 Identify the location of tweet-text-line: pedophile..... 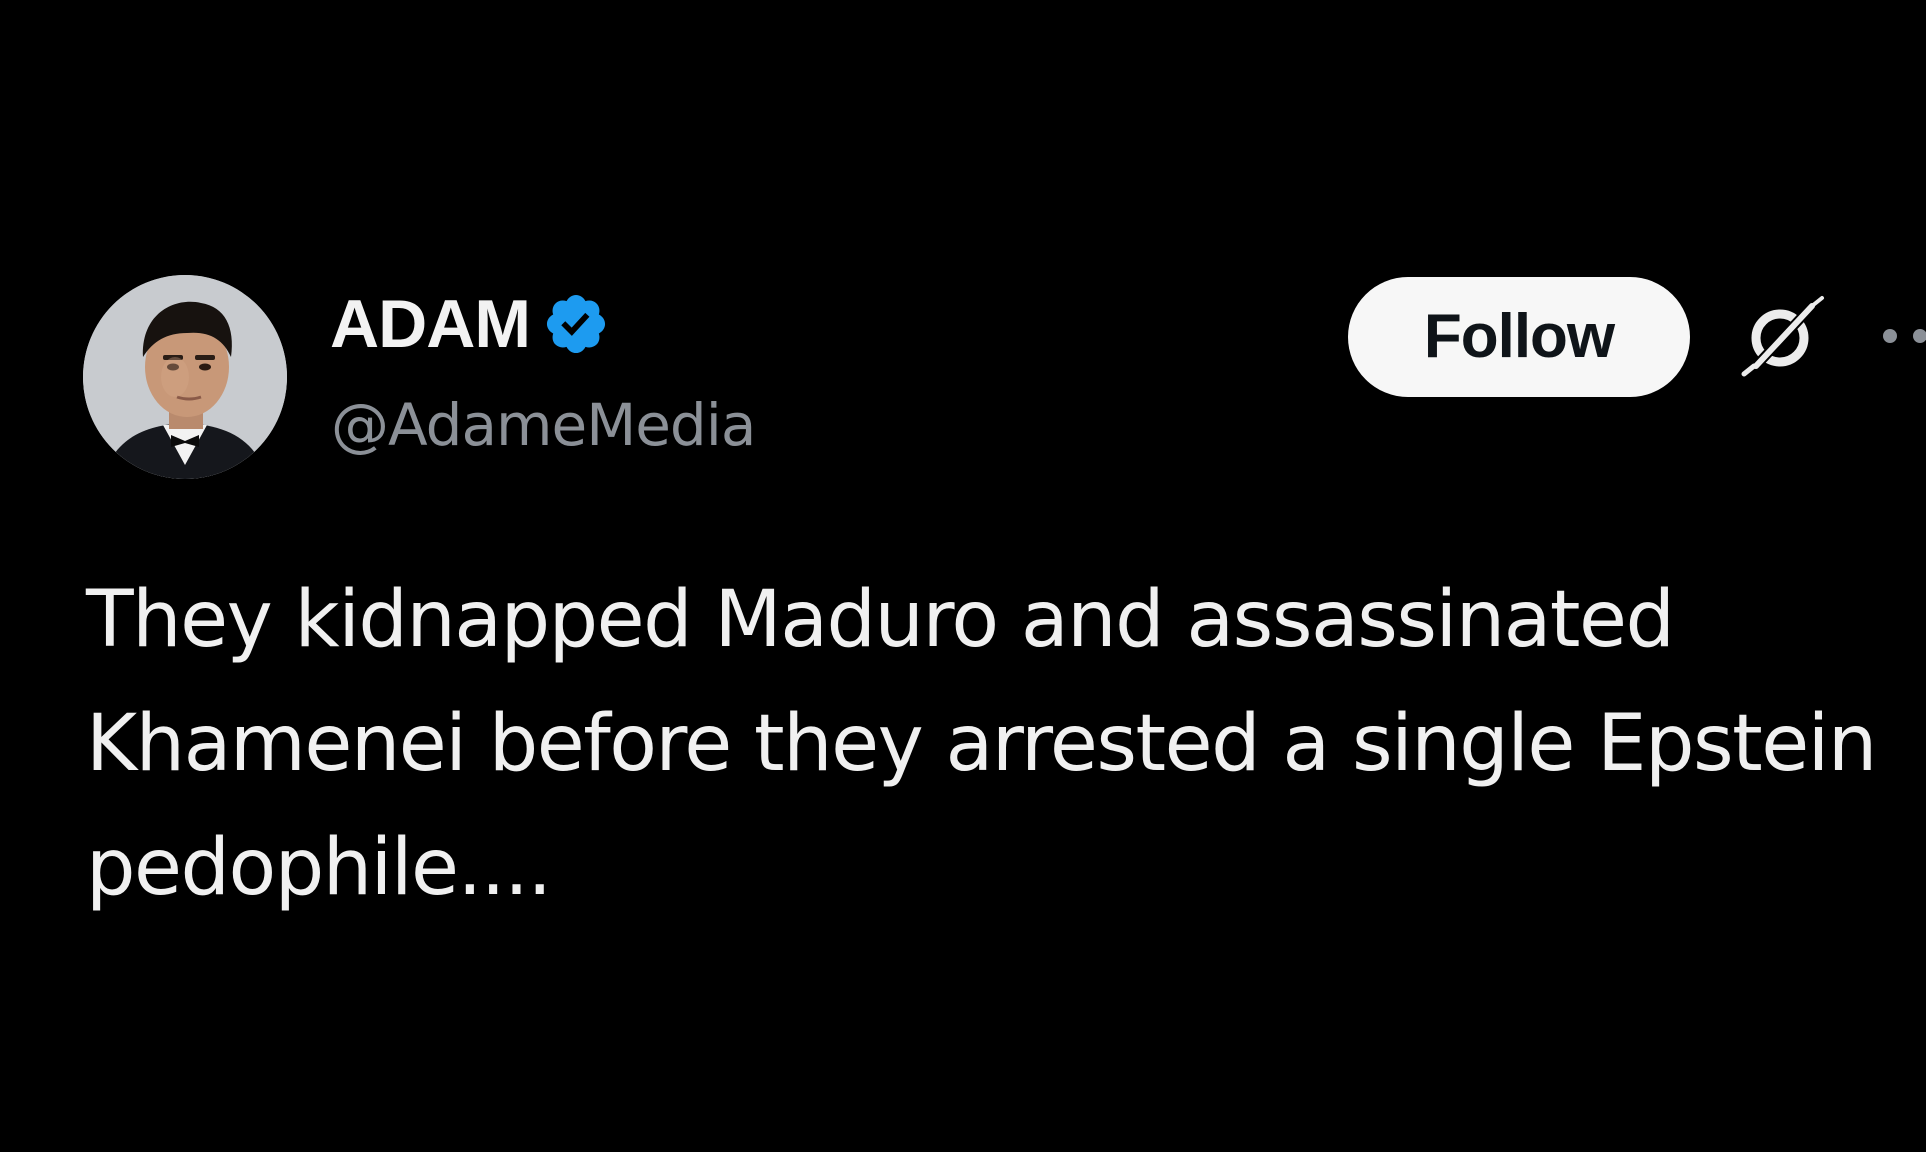
(319, 868).